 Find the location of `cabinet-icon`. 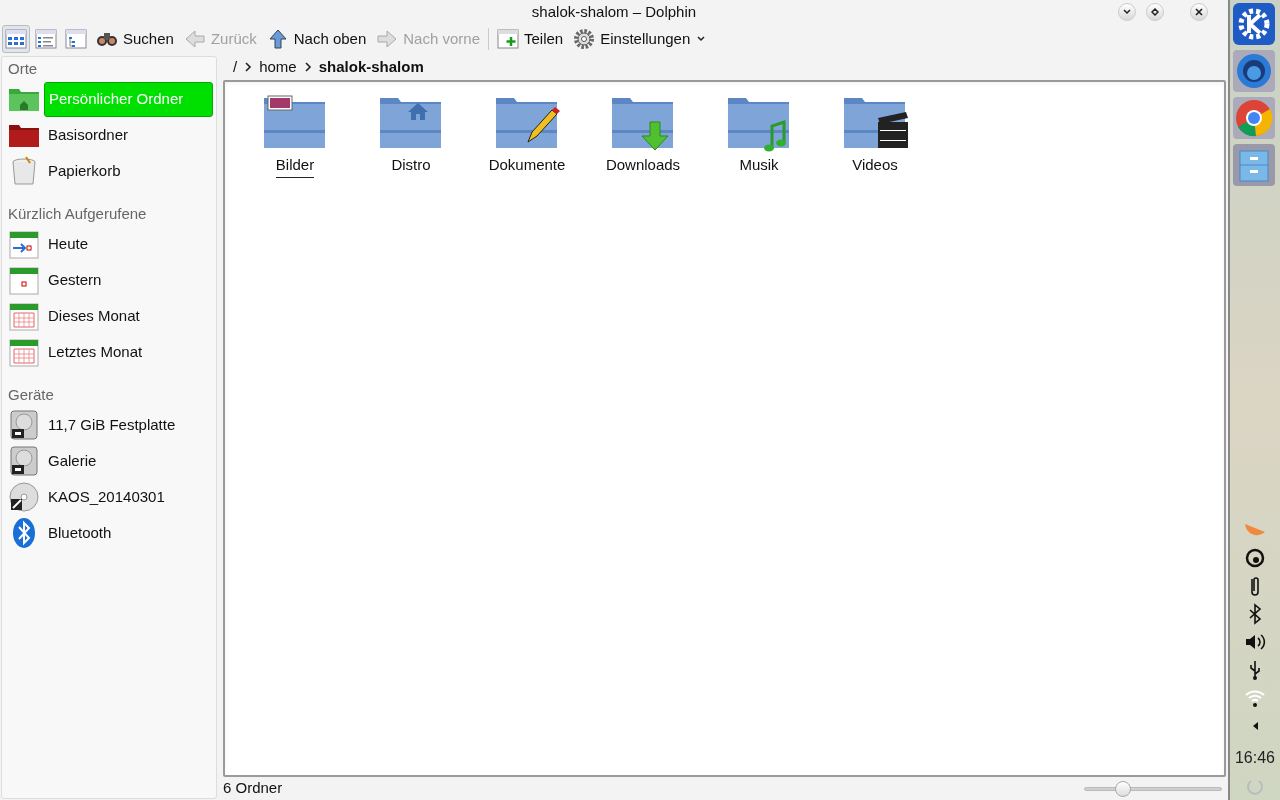

cabinet-icon is located at coordinates (1254, 165).